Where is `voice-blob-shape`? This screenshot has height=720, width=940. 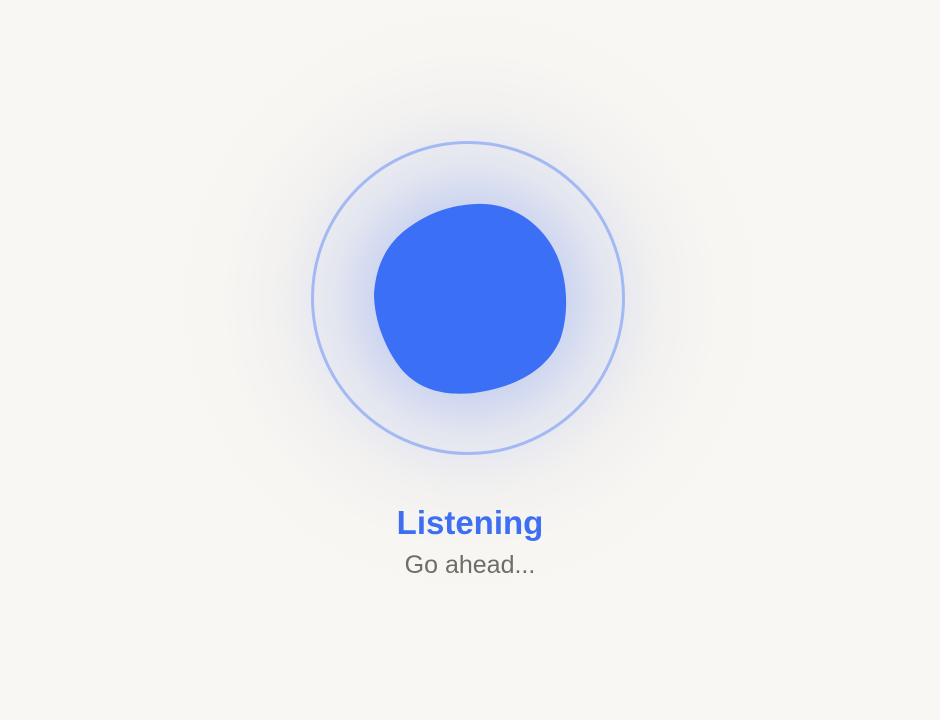 voice-blob-shape is located at coordinates (470, 298).